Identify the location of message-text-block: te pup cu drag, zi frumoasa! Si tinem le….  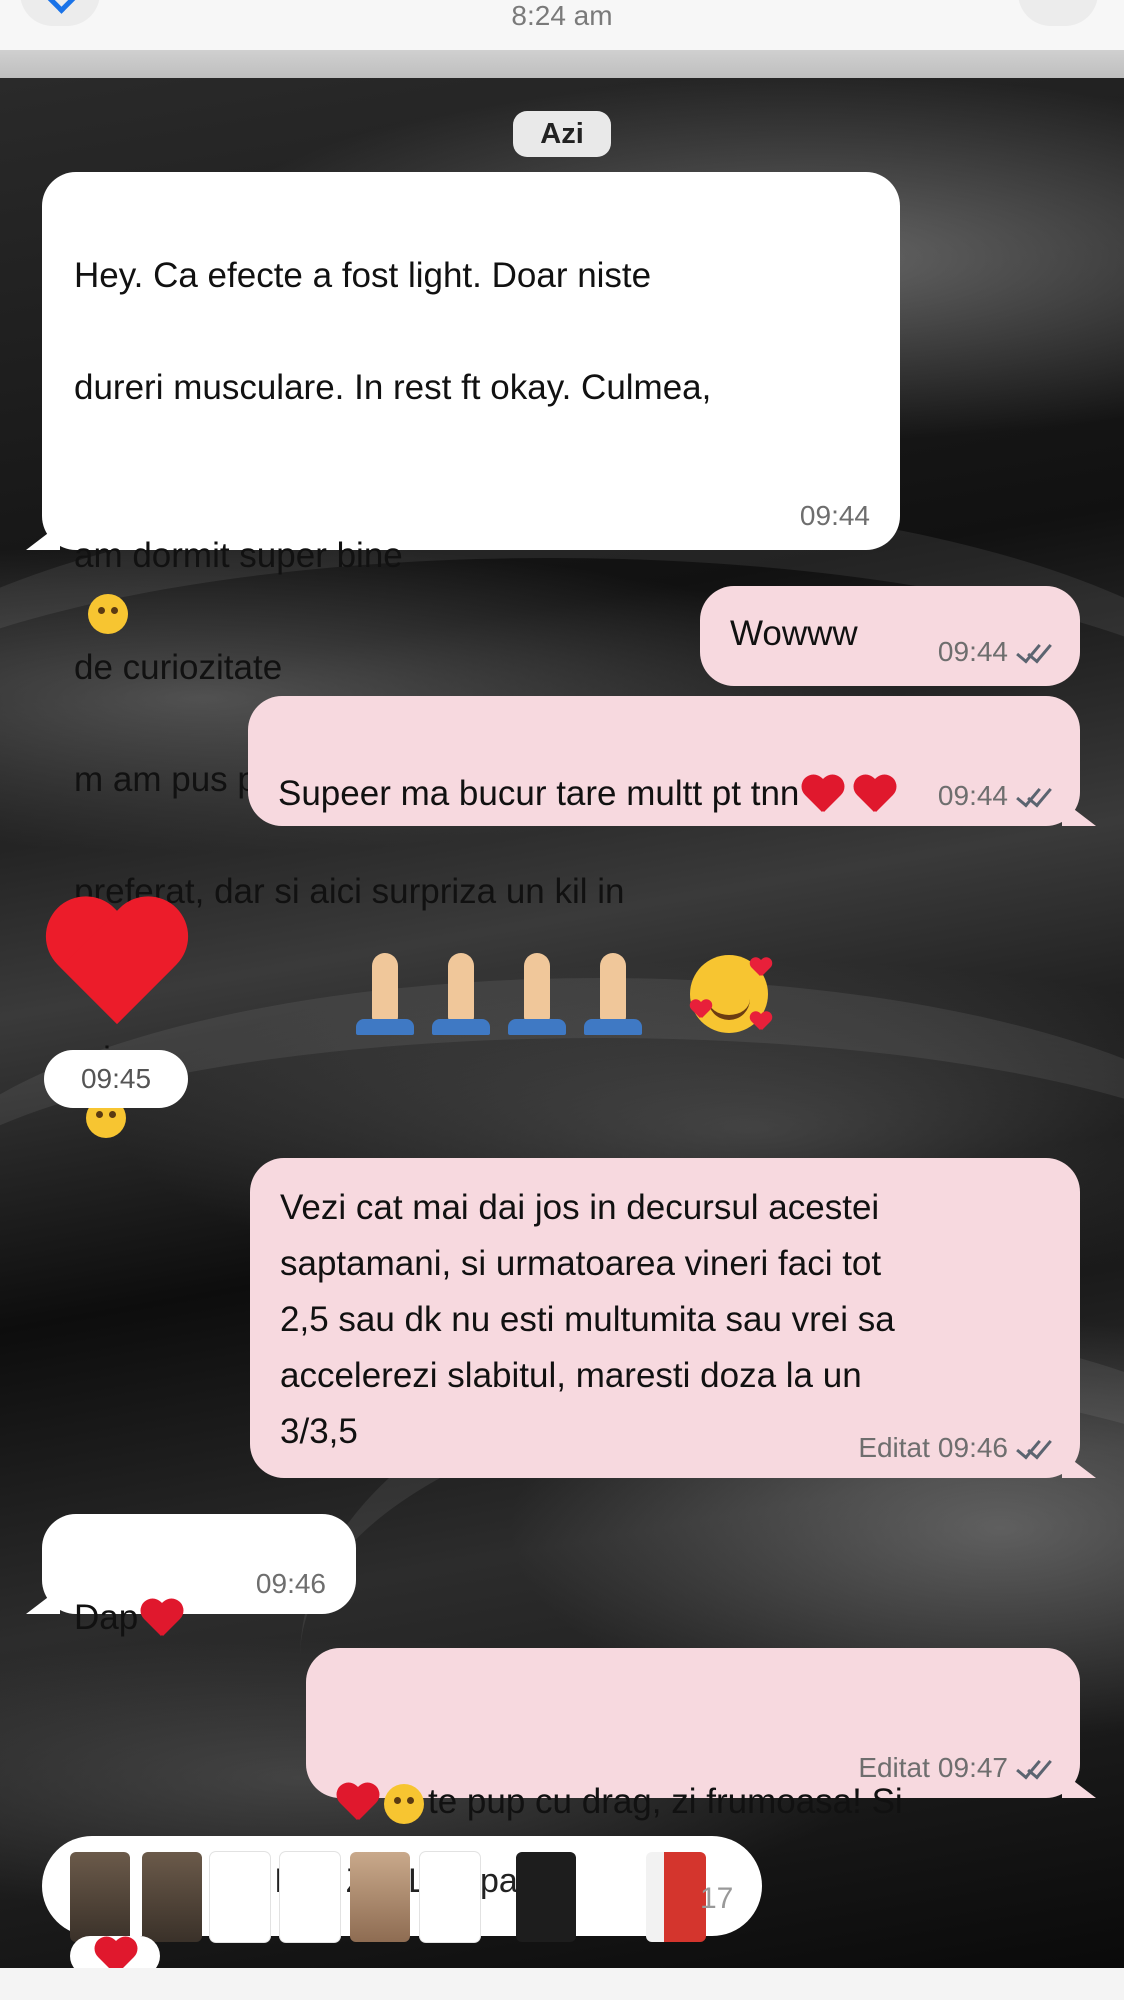
(706, 1830).